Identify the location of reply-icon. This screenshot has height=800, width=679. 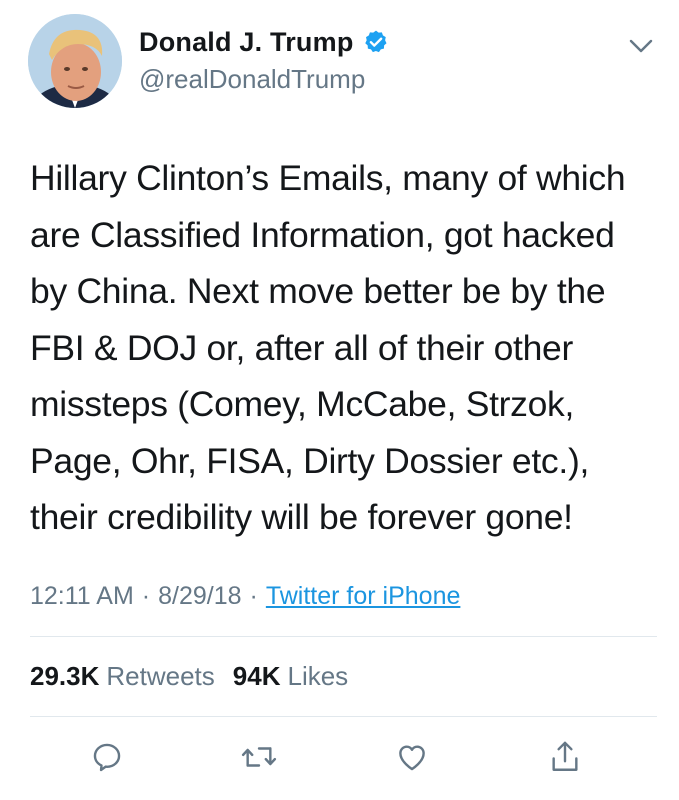
(107, 757).